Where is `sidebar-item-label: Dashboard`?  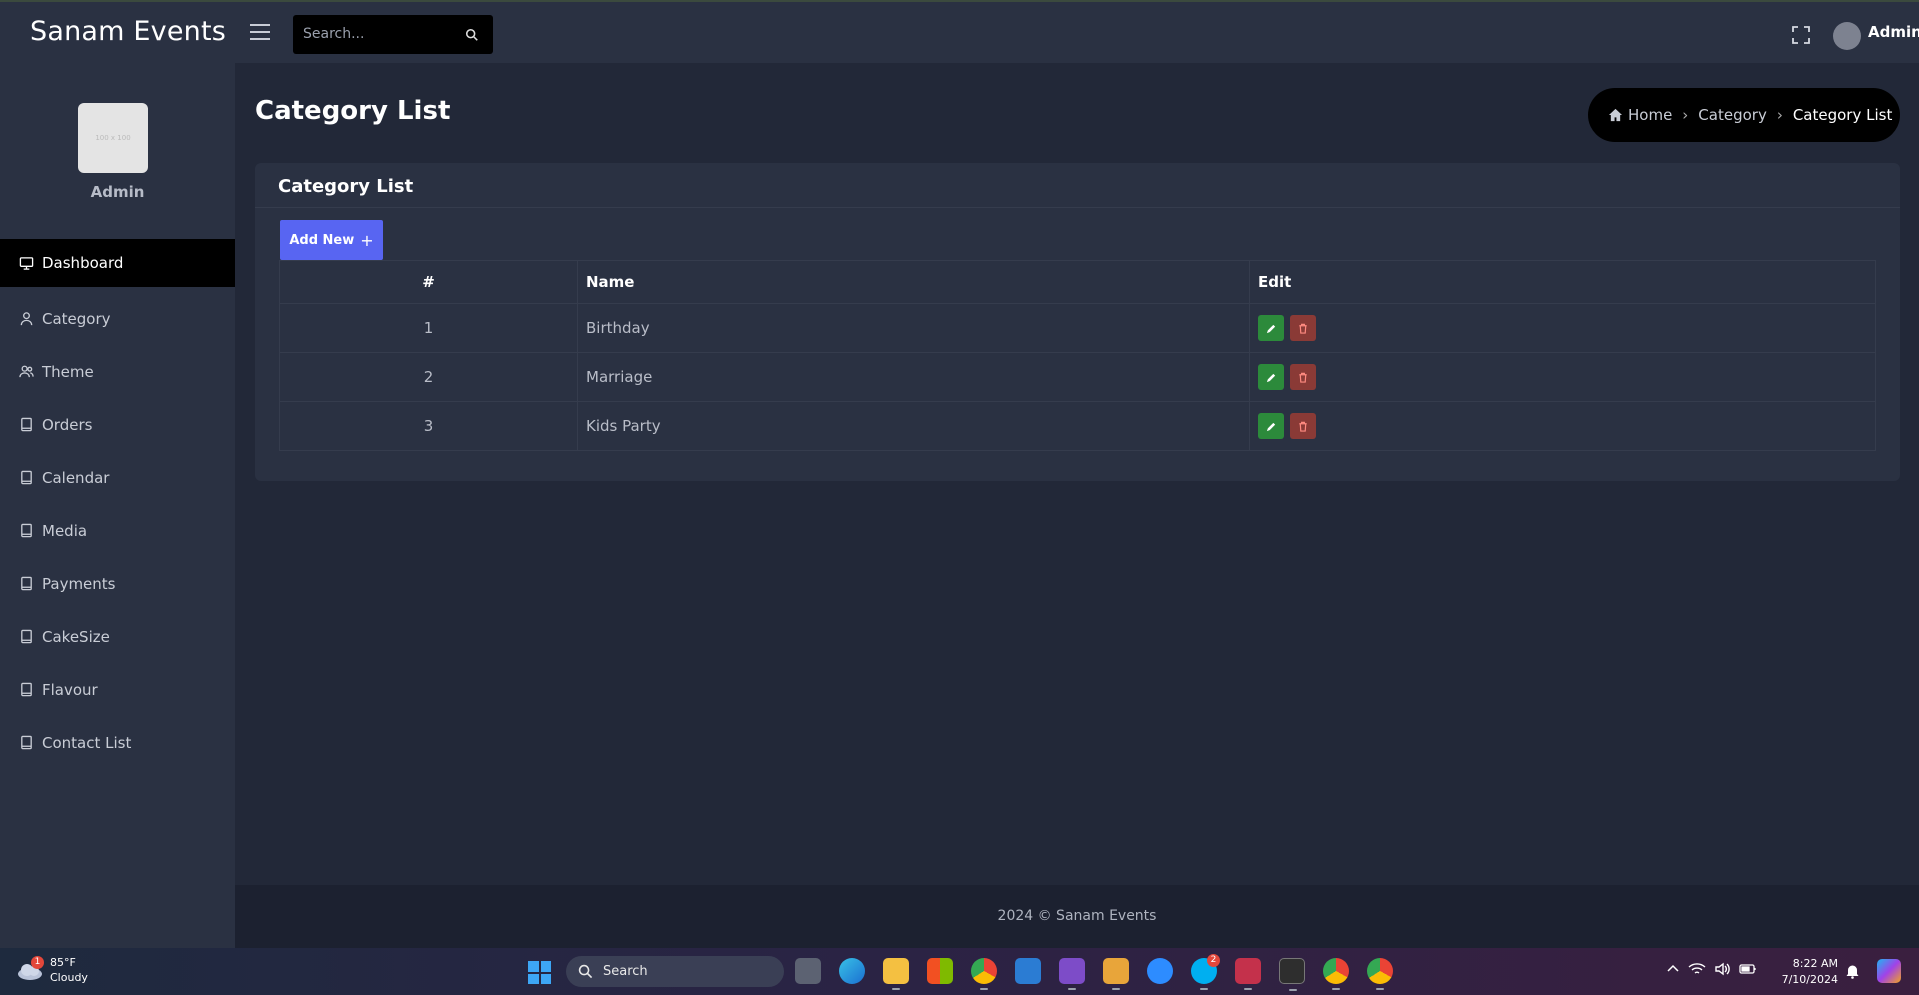 sidebar-item-label: Dashboard is located at coordinates (83, 263).